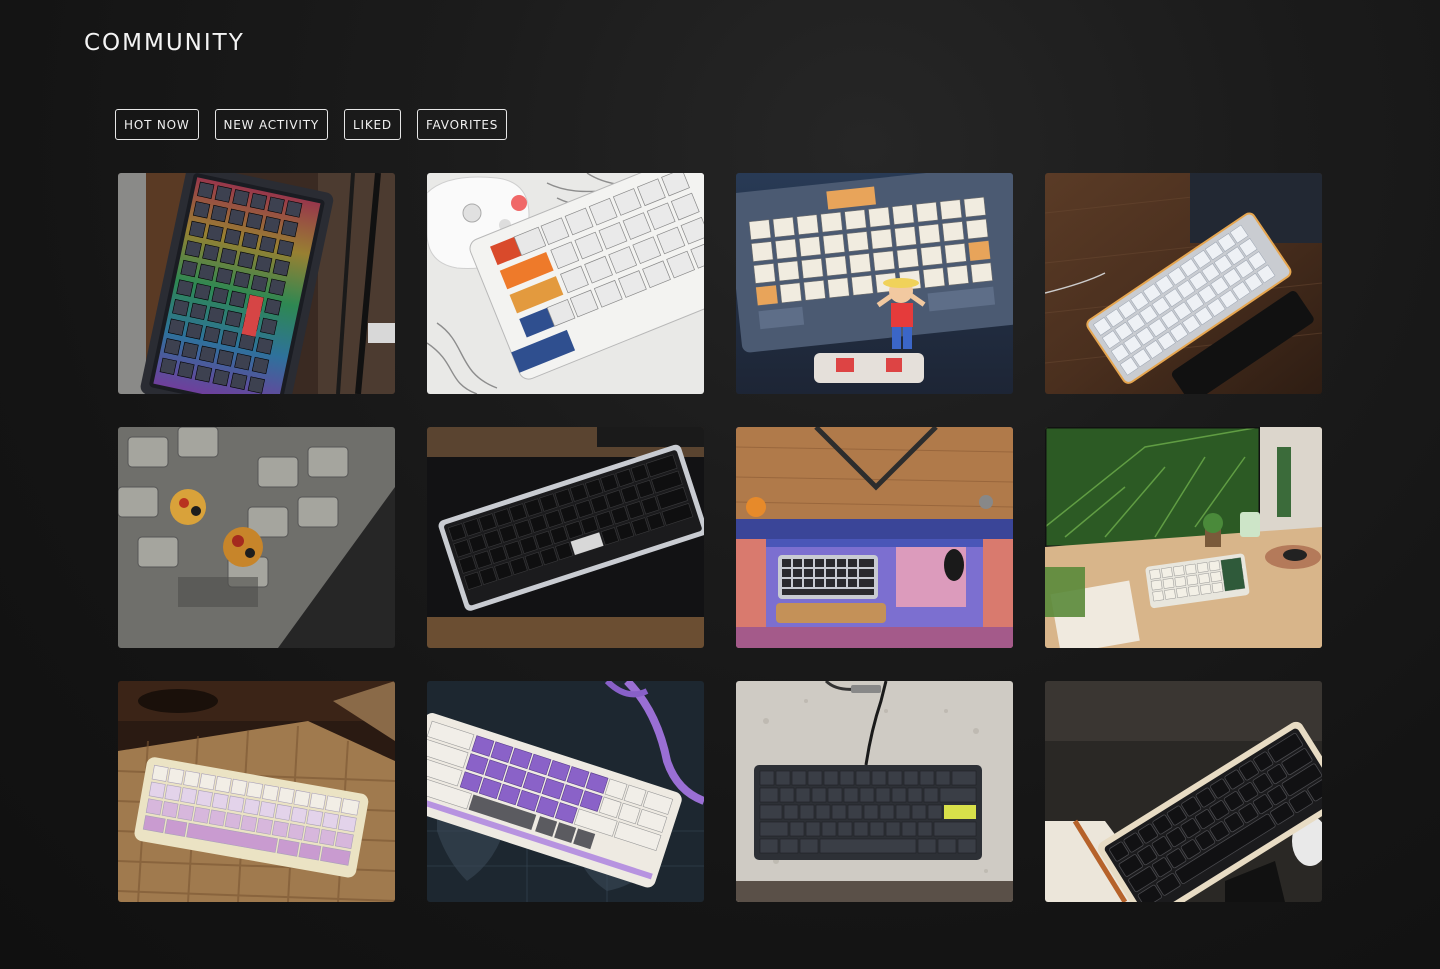 The width and height of the screenshot is (1440, 969). I want to click on purple-keyboard-map-photo, so click(565, 791).